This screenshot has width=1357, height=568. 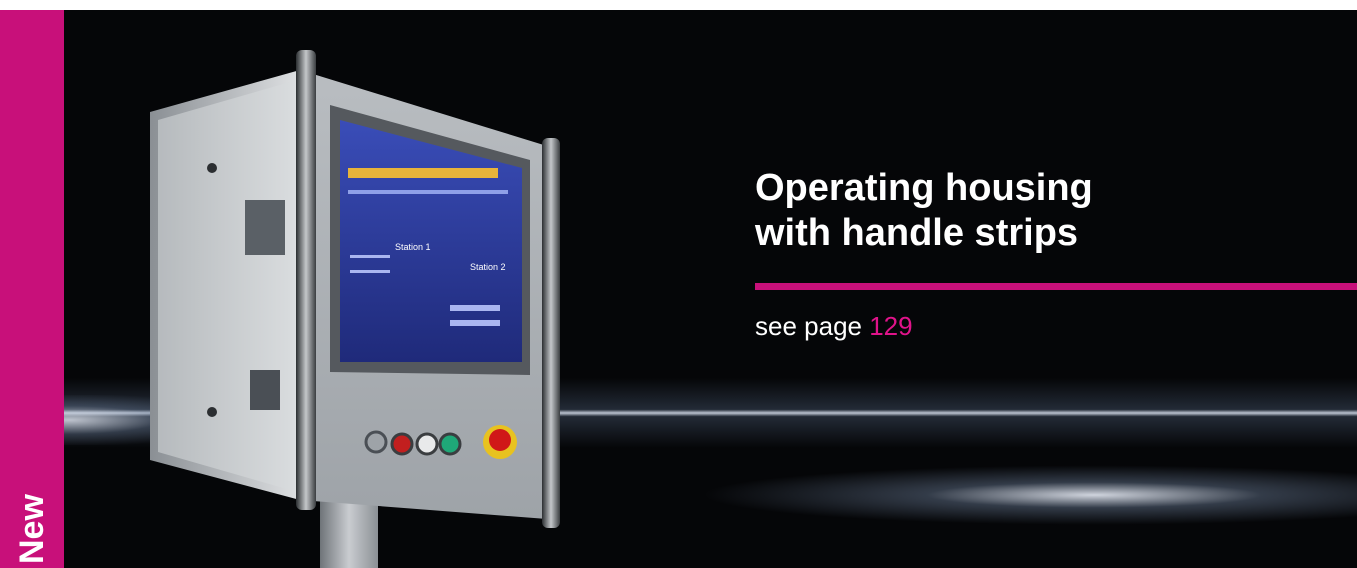 I want to click on top-margin, so click(x=678, y=5).